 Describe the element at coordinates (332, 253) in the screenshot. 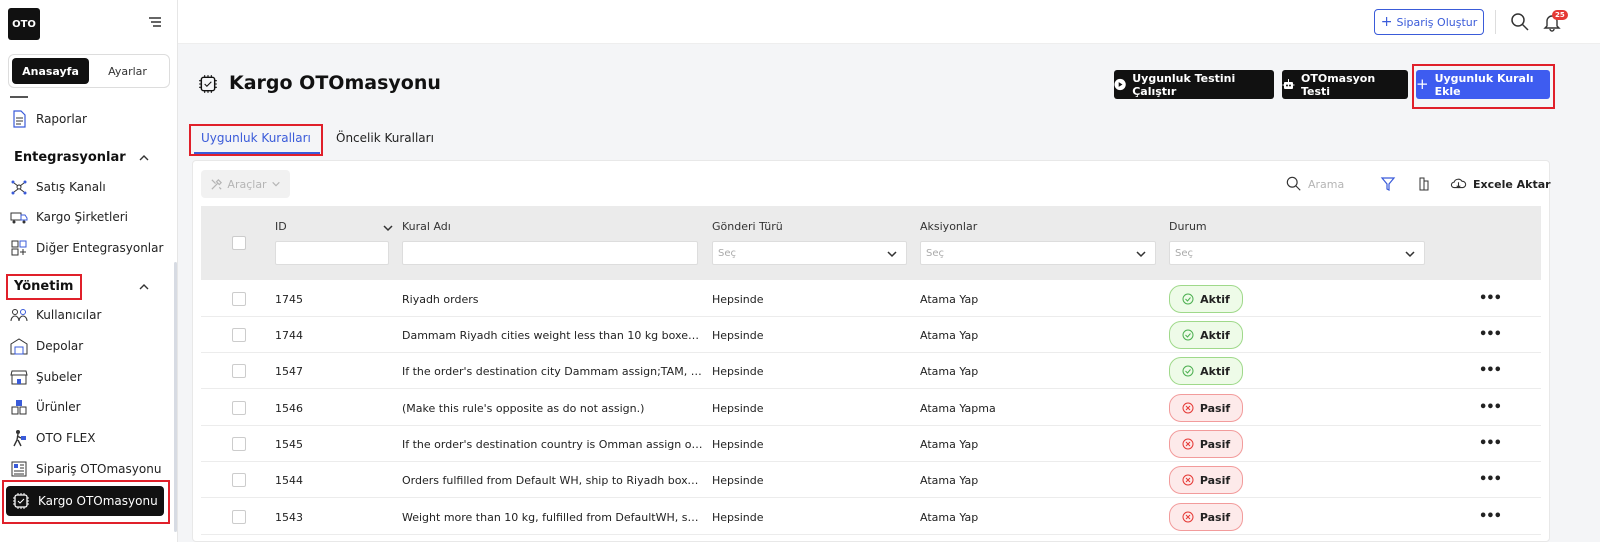

I see `filter-id-input` at that location.